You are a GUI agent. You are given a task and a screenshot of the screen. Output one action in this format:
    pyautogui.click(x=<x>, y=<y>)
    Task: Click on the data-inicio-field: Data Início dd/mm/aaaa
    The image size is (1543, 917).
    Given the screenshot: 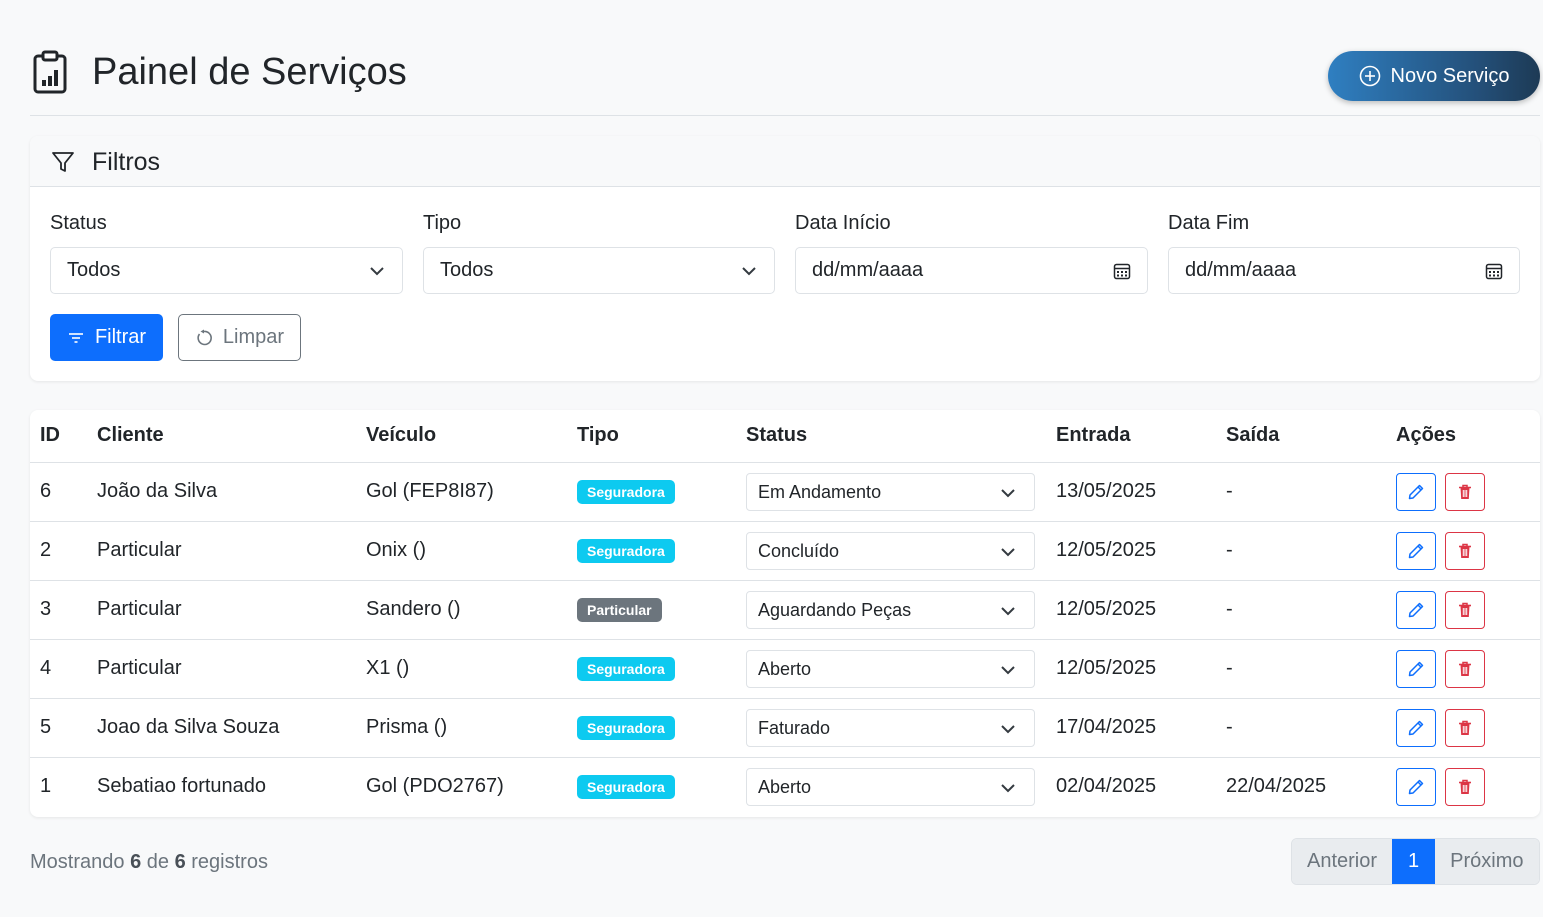 What is the action you would take?
    pyautogui.click(x=971, y=252)
    